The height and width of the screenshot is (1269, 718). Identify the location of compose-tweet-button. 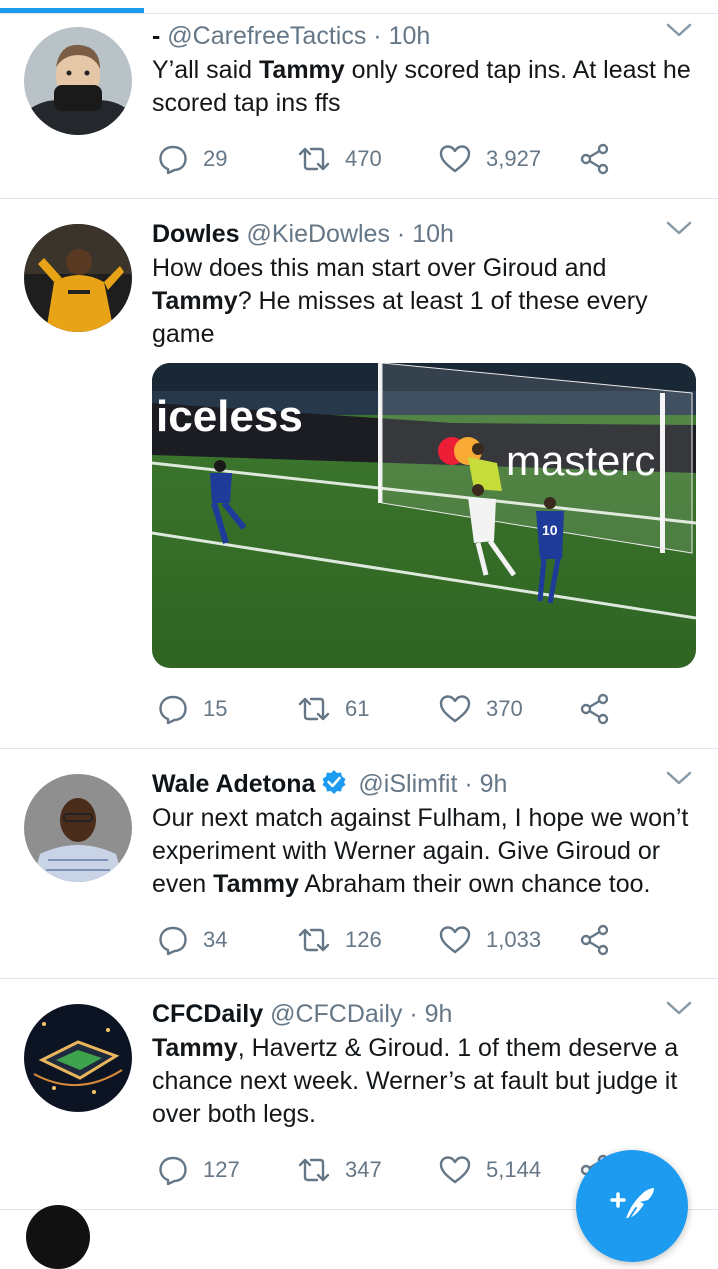
(632, 1206).